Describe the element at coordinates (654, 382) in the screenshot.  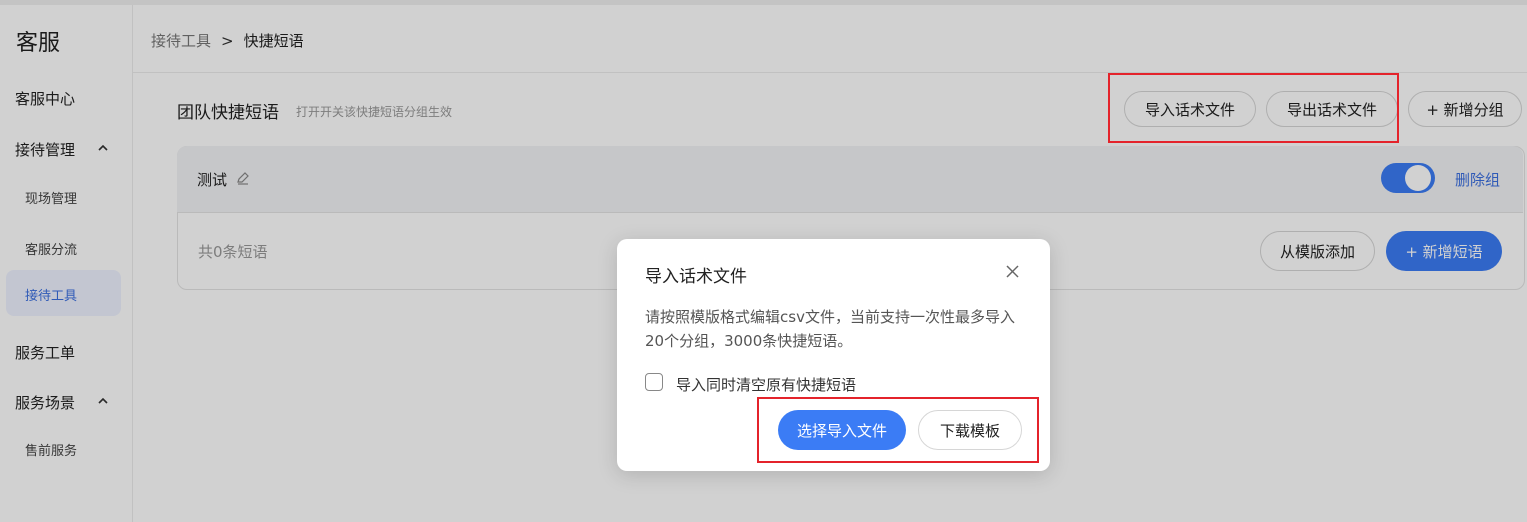
I see `clear-existing-checkbox` at that location.